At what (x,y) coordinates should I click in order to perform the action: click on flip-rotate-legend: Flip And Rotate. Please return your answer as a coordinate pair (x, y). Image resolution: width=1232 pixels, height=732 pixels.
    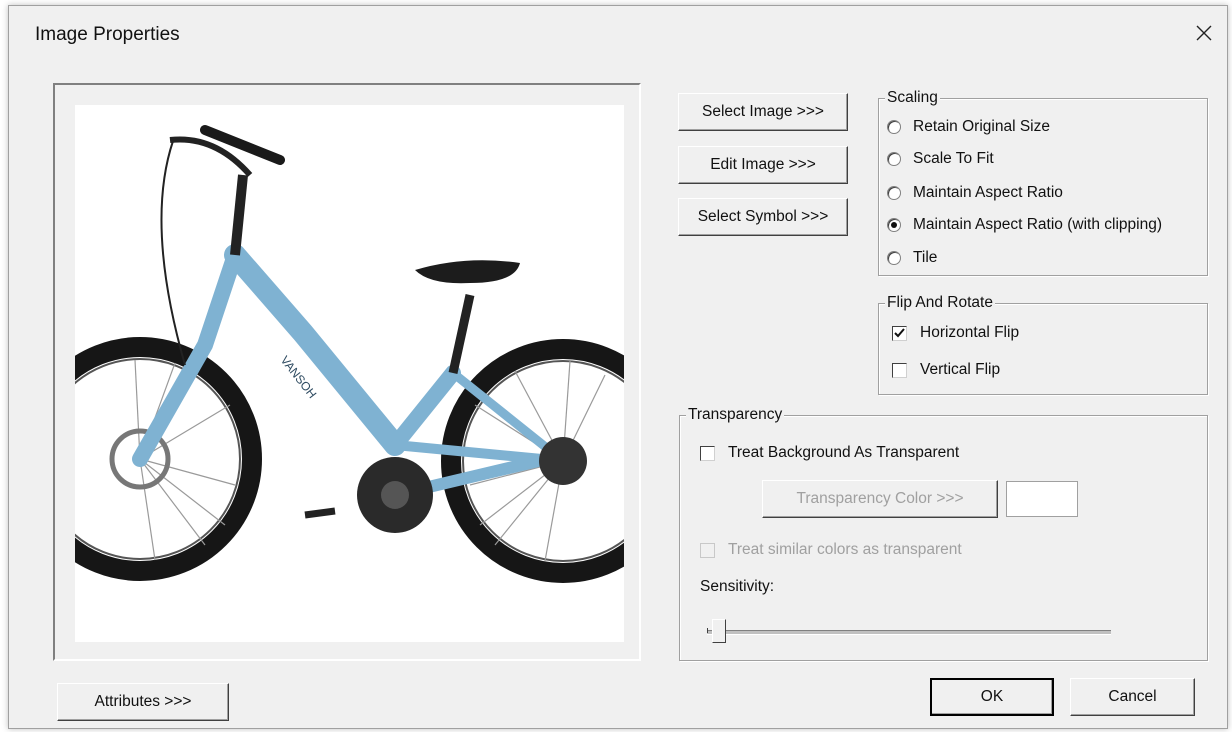
    Looking at the image, I should click on (940, 303).